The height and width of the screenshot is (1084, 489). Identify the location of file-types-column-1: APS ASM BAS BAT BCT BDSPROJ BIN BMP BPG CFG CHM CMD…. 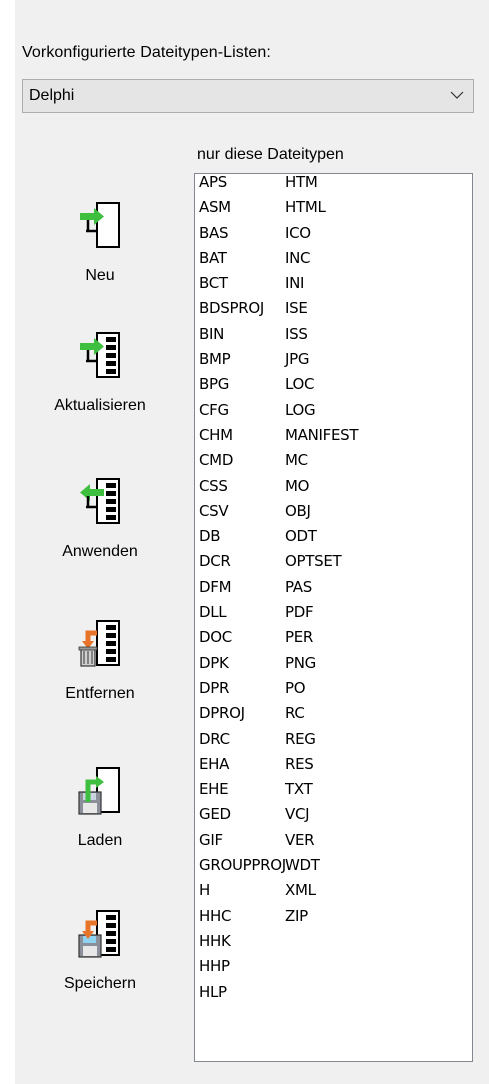
(242, 589).